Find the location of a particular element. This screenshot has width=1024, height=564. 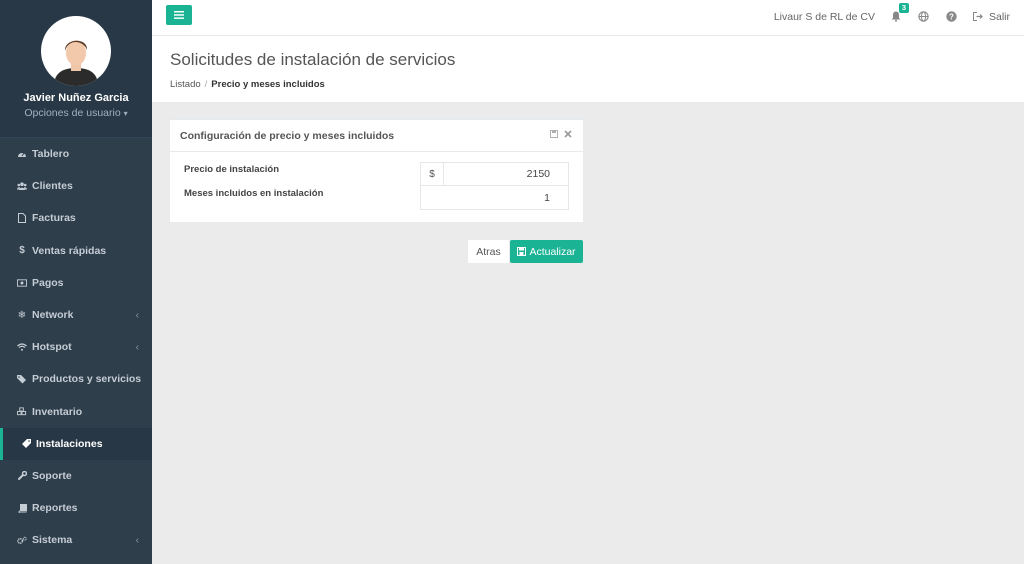

money-icon is located at coordinates (22, 283).